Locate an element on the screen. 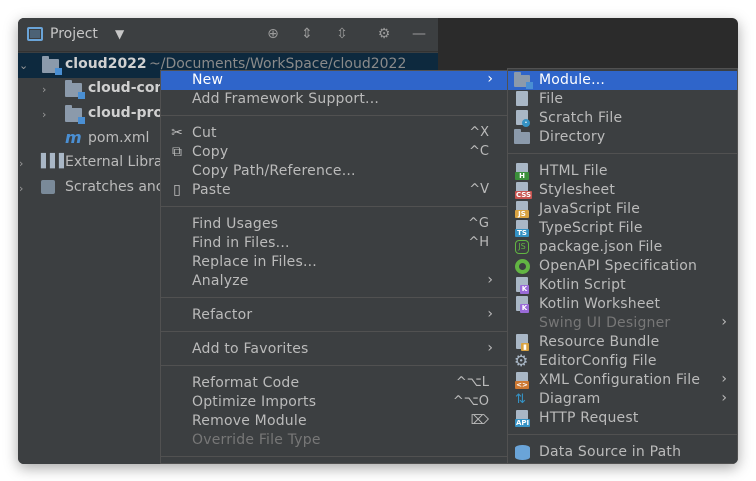 The height and width of the screenshot is (481, 756). menu-item-find-usages: Find Usages ^G is located at coordinates (334, 224).